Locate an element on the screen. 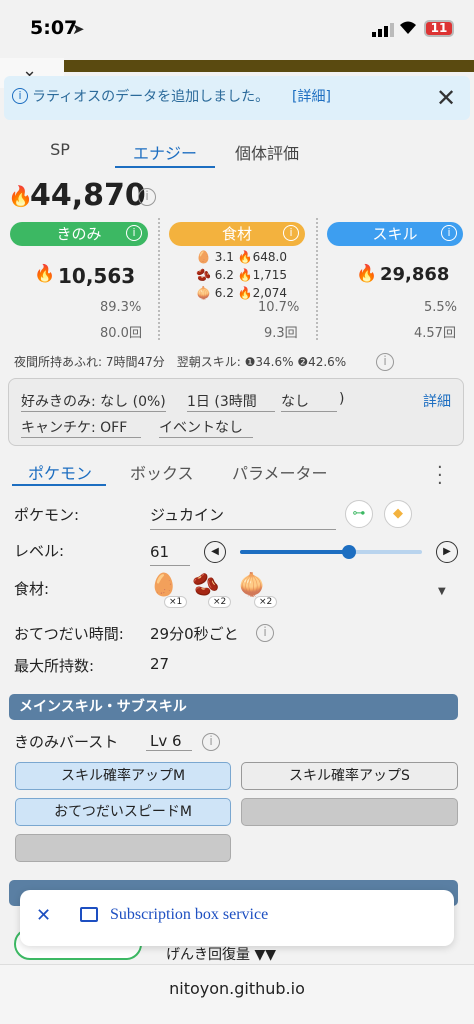 Image resolution: width=474 pixels, height=1024 pixels. skill-pill: スキル i is located at coordinates (395, 234).